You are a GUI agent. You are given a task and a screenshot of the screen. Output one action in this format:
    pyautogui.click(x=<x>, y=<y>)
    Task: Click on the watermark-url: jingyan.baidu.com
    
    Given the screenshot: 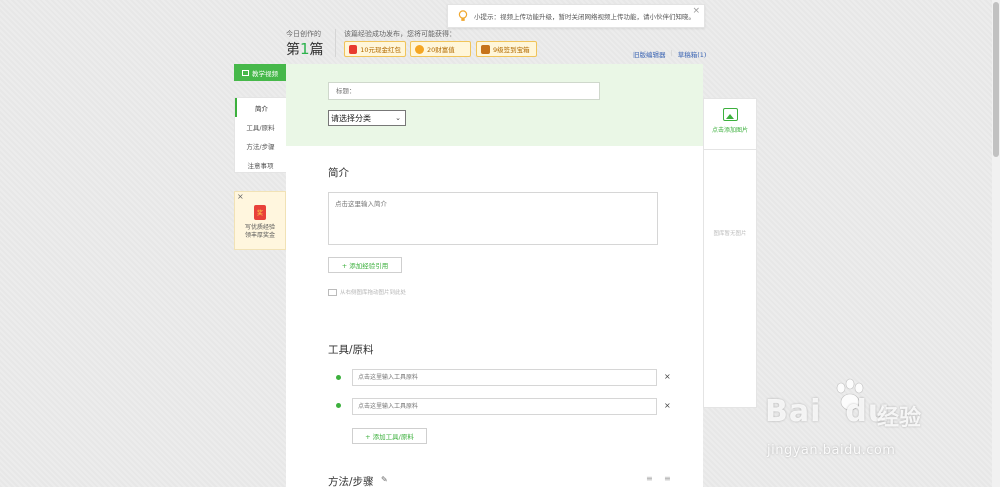 What is the action you would take?
    pyautogui.click(x=831, y=450)
    